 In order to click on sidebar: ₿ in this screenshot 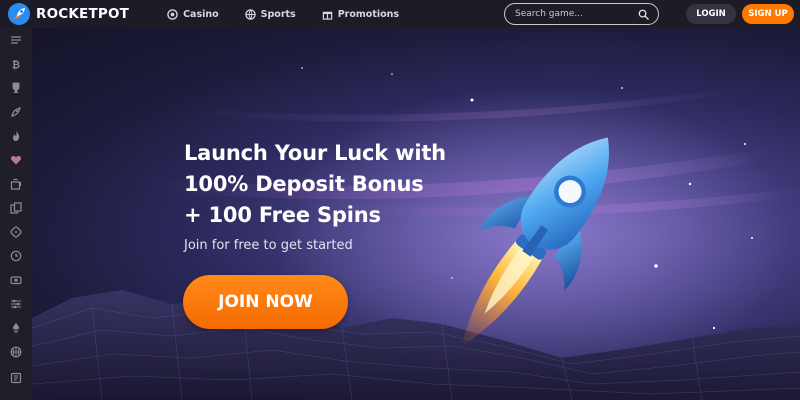, I will do `click(16, 214)`.